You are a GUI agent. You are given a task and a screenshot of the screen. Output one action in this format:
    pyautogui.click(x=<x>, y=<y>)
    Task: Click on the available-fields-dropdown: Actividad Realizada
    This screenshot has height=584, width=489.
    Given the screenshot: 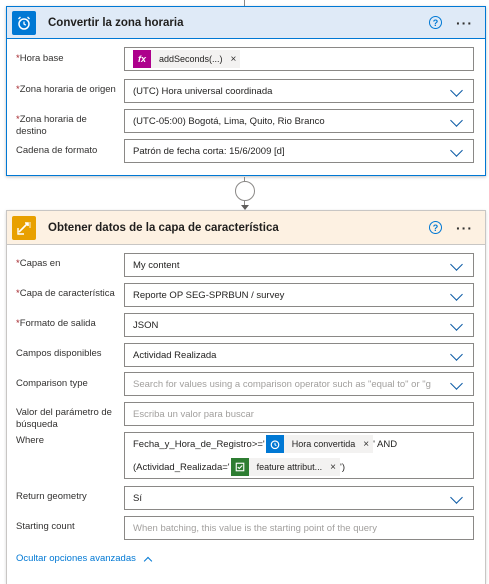 What is the action you would take?
    pyautogui.click(x=299, y=355)
    